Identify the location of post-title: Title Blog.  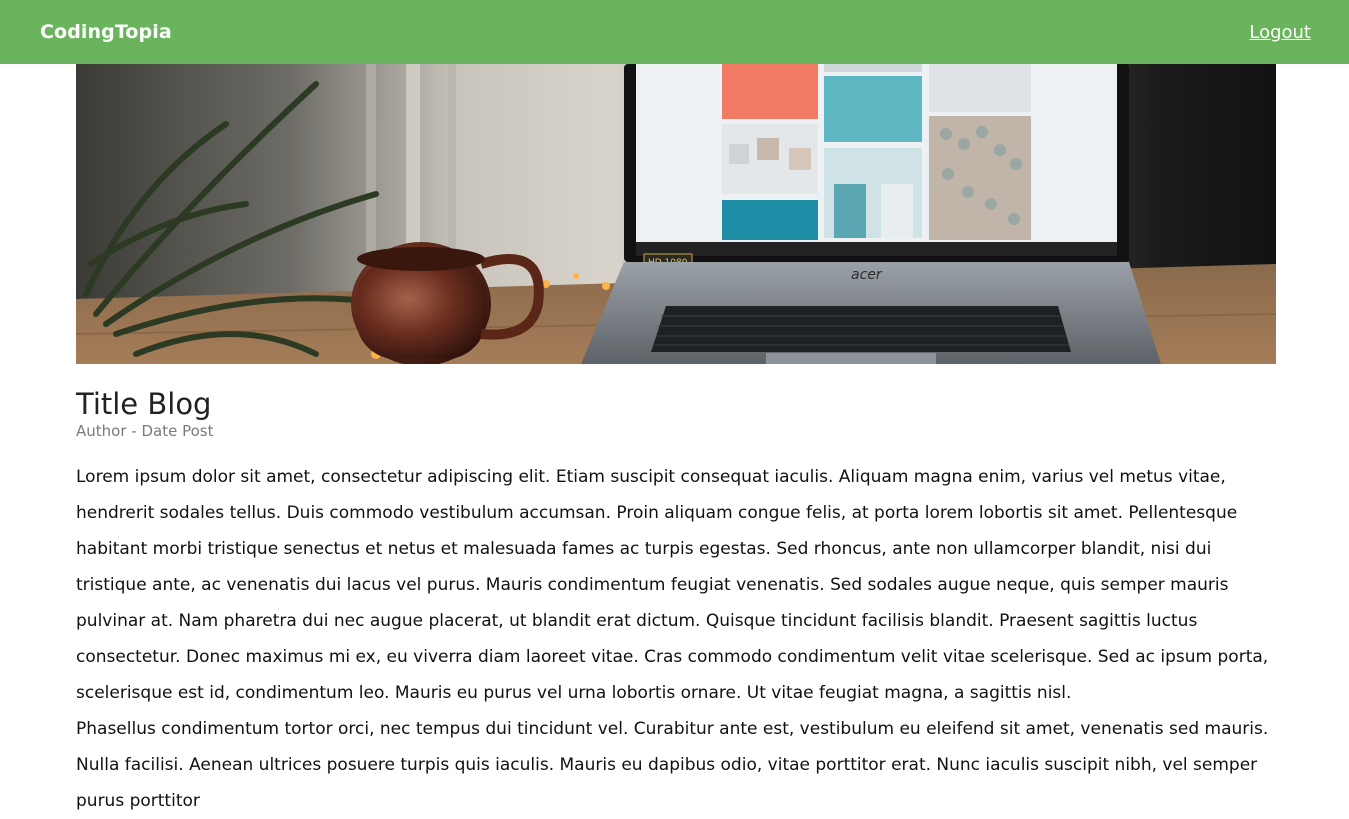
(144, 404).